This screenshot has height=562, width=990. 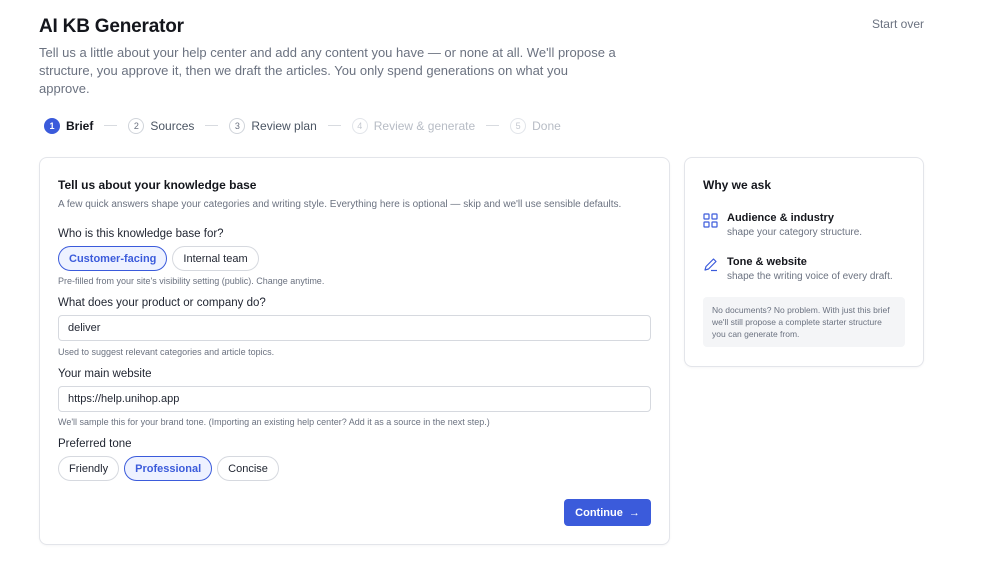 What do you see at coordinates (810, 276) in the screenshot?
I see `reason-description: shape the writing voice of every draft.` at bounding box center [810, 276].